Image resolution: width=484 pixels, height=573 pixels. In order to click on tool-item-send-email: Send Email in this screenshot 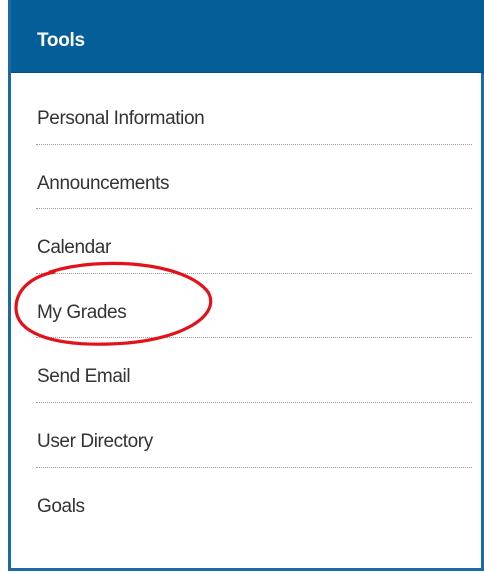, I will do `click(247, 380)`.